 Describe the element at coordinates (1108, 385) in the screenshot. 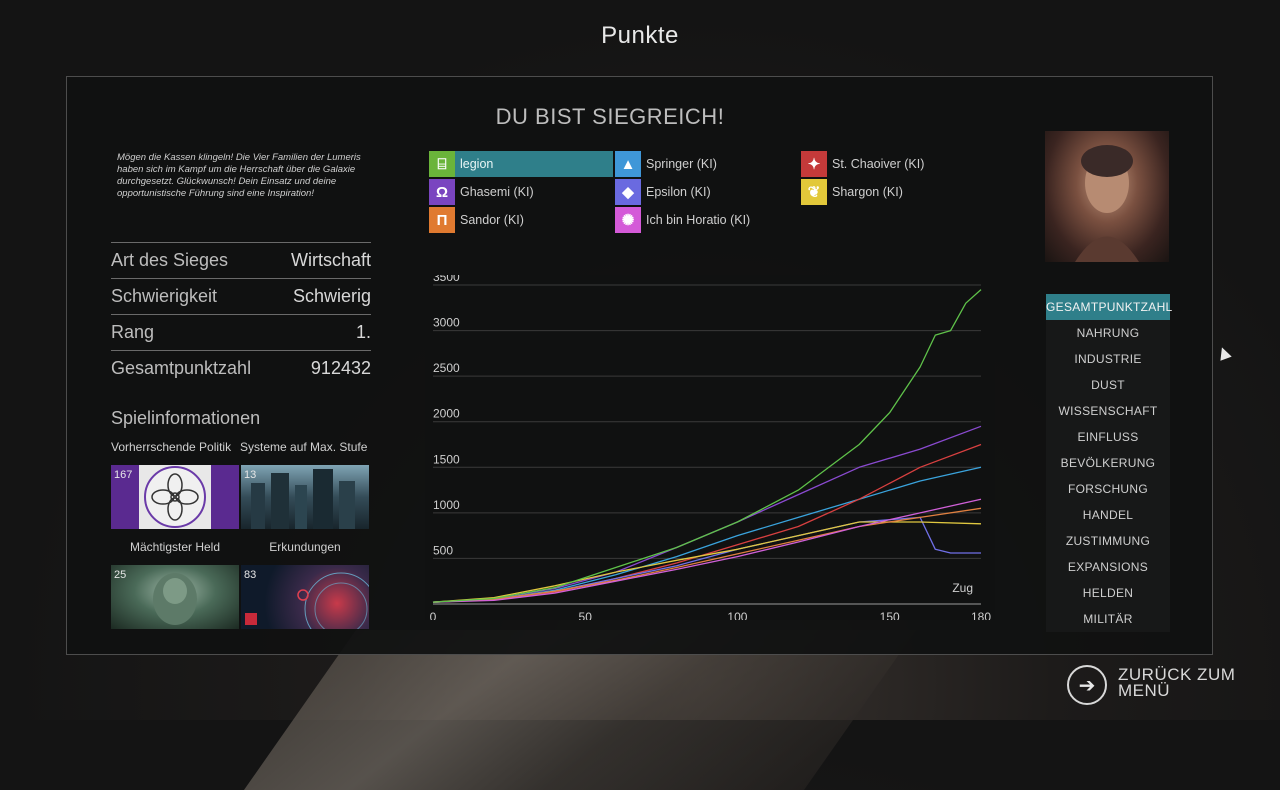

I see `category-dust: DUST` at that location.